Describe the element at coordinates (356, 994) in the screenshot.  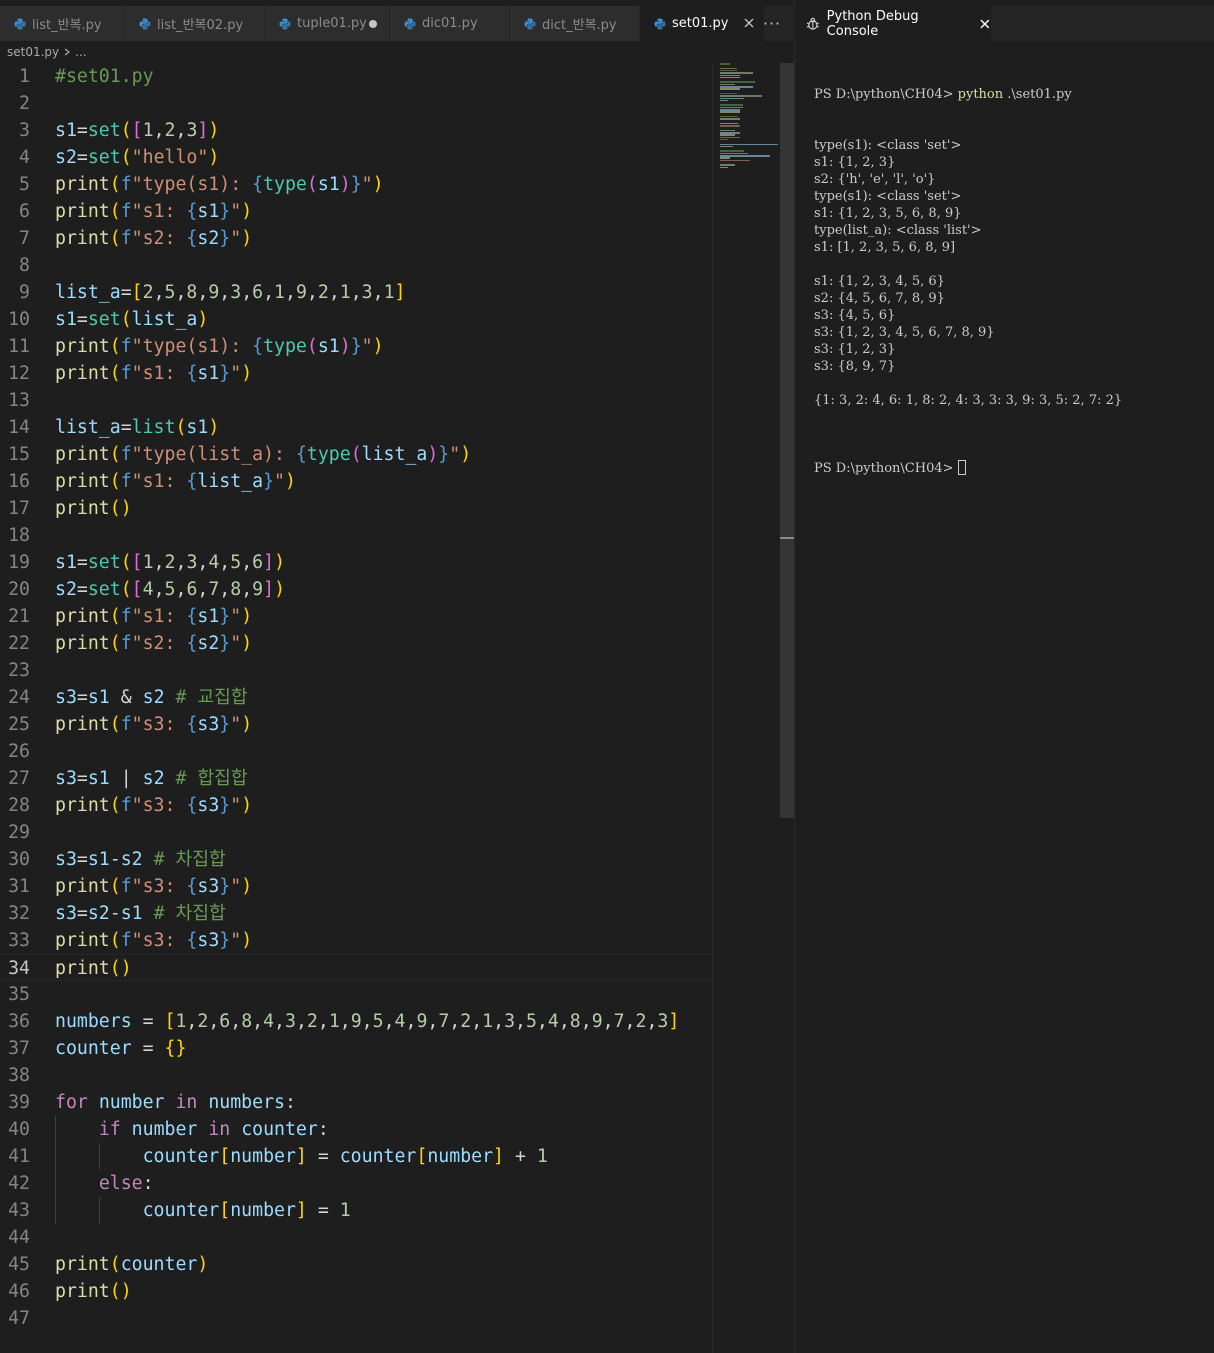
I see `code-line: 35` at that location.